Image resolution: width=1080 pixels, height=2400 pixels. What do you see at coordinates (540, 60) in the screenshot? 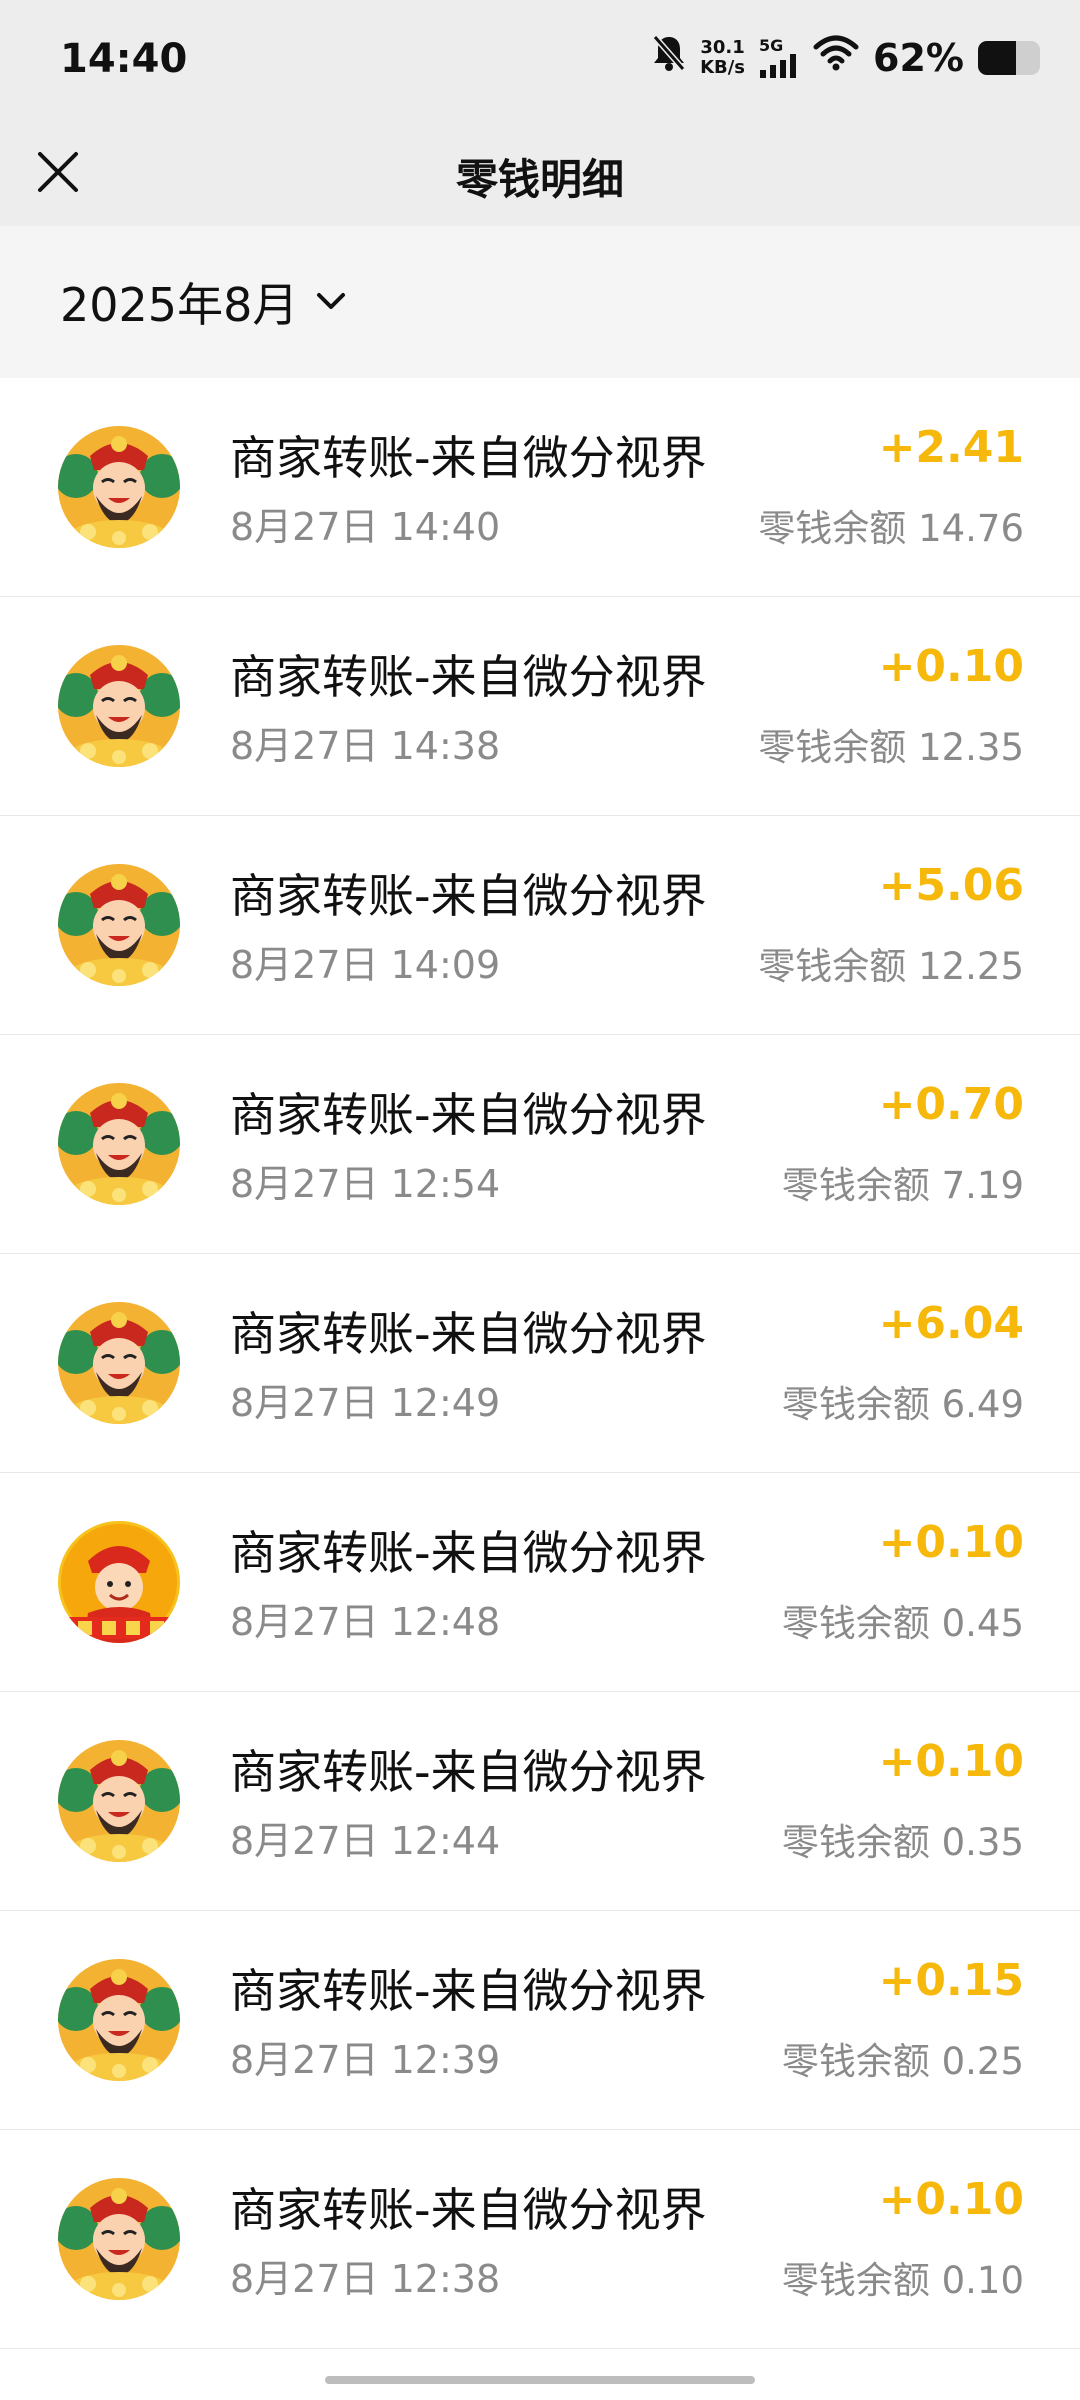
I see `status-bar: 14:40 30.1 KB/s 5G 62%` at bounding box center [540, 60].